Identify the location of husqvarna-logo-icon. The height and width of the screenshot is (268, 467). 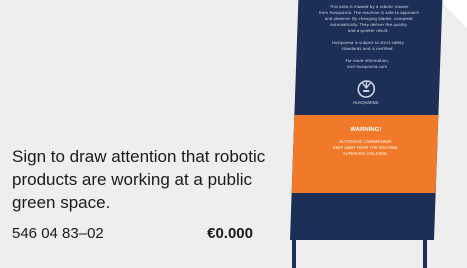
(366, 89).